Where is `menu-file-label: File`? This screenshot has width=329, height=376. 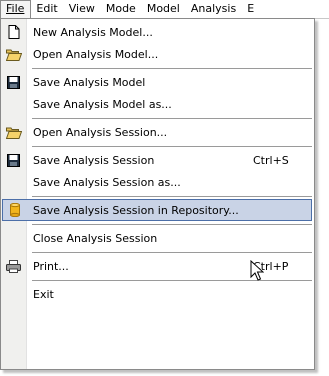 menu-file-label: File is located at coordinates (15, 8).